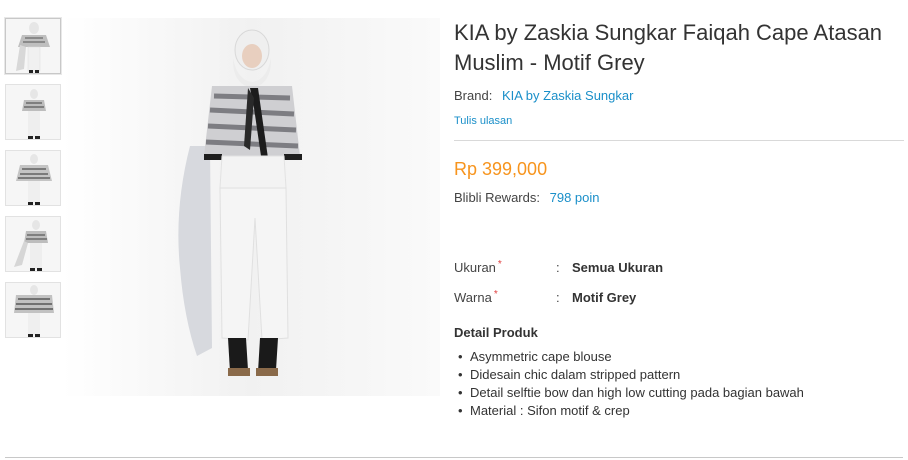  Describe the element at coordinates (478, 267) in the screenshot. I see `attribute-label: Ukuran *` at that location.